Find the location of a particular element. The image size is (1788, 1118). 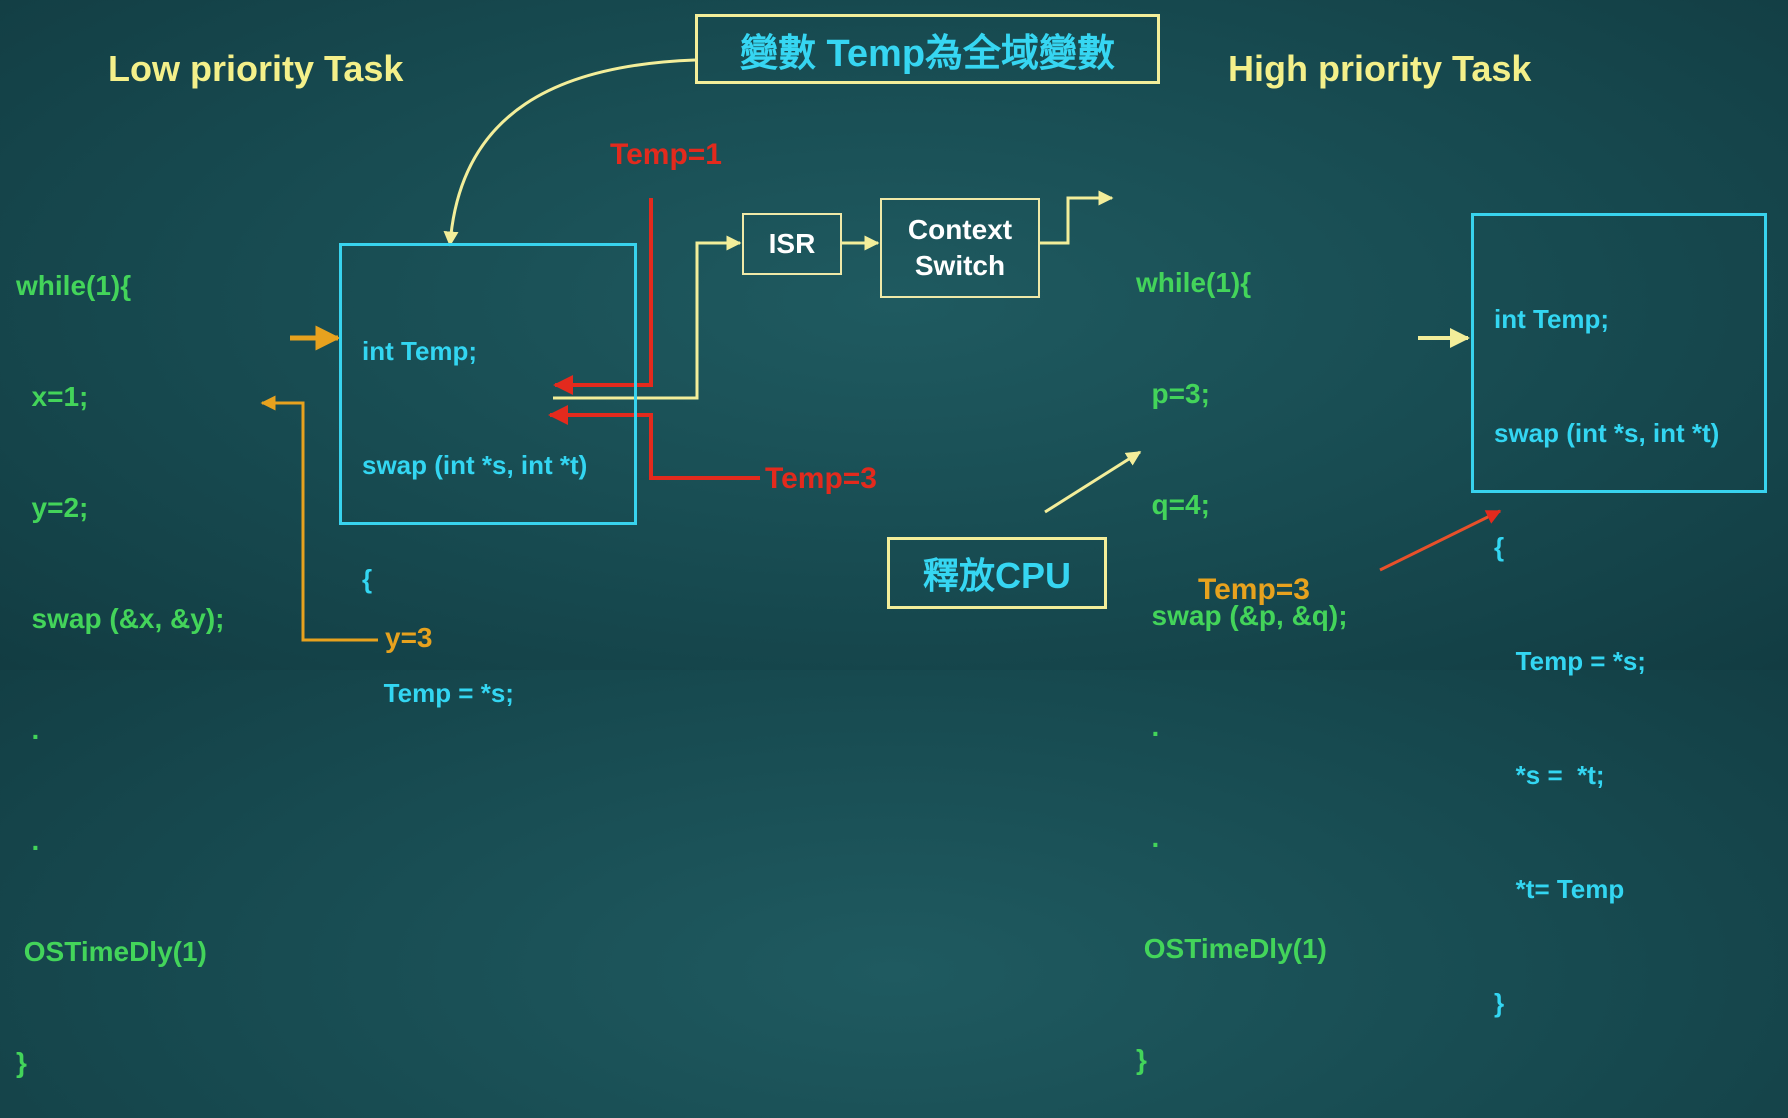

temp3-red-label: Temp=3 is located at coordinates (821, 478).